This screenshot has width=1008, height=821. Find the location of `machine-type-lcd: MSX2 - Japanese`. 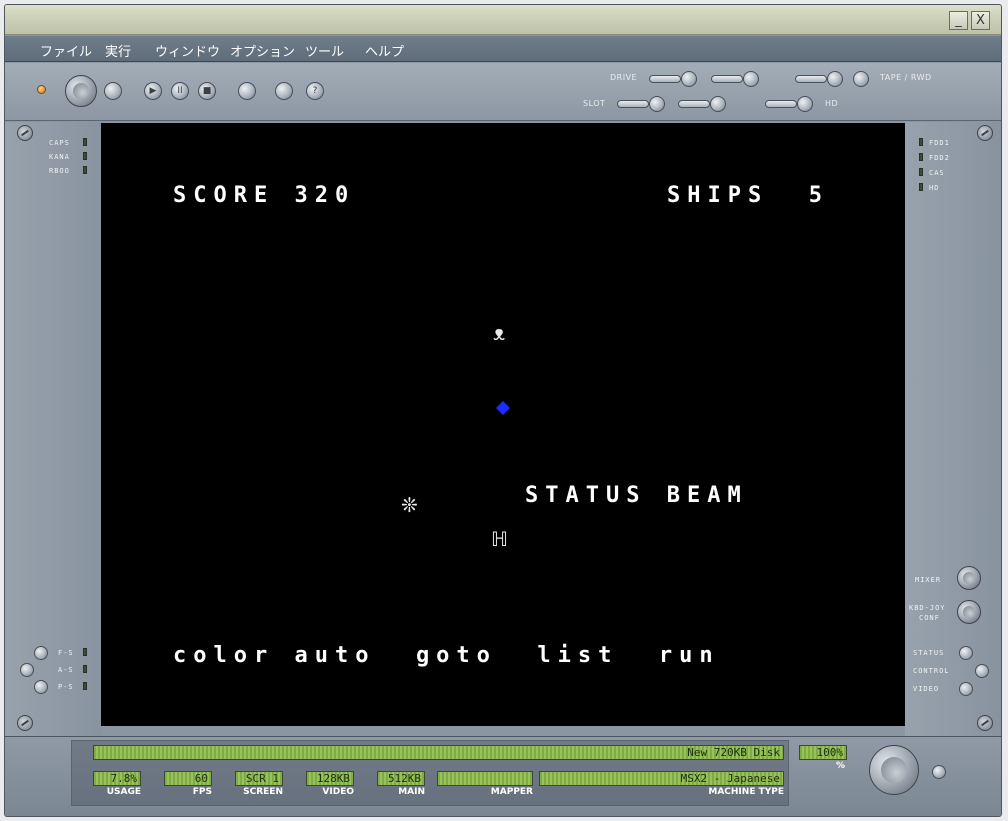

machine-type-lcd: MSX2 - Japanese is located at coordinates (661, 778).